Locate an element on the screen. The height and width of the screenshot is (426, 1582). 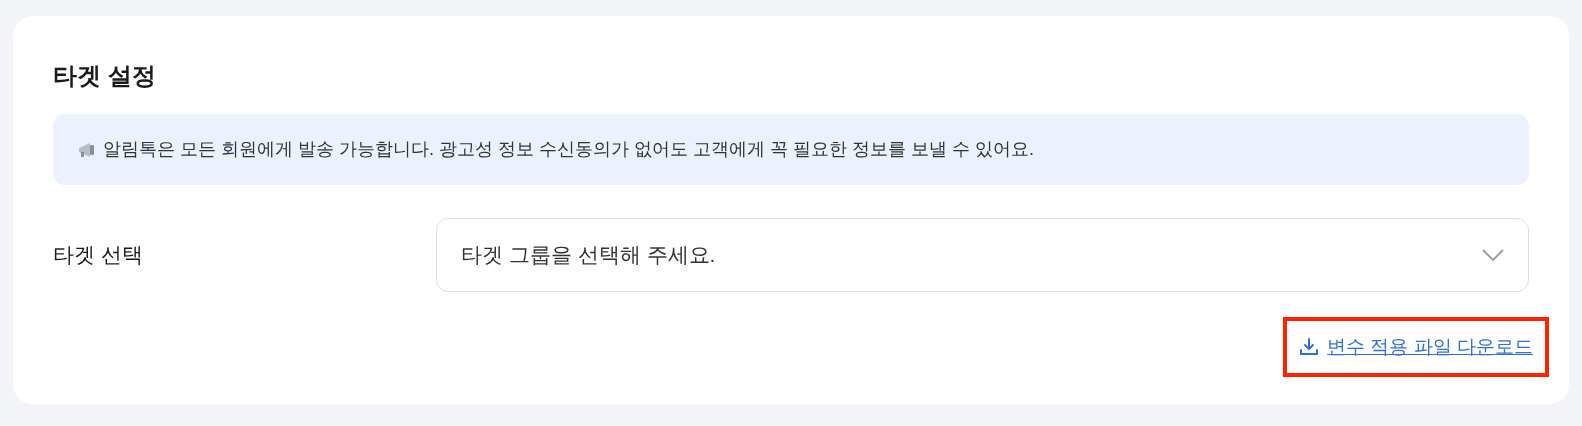
section-title: 타겟 설정 is located at coordinates (105, 76).